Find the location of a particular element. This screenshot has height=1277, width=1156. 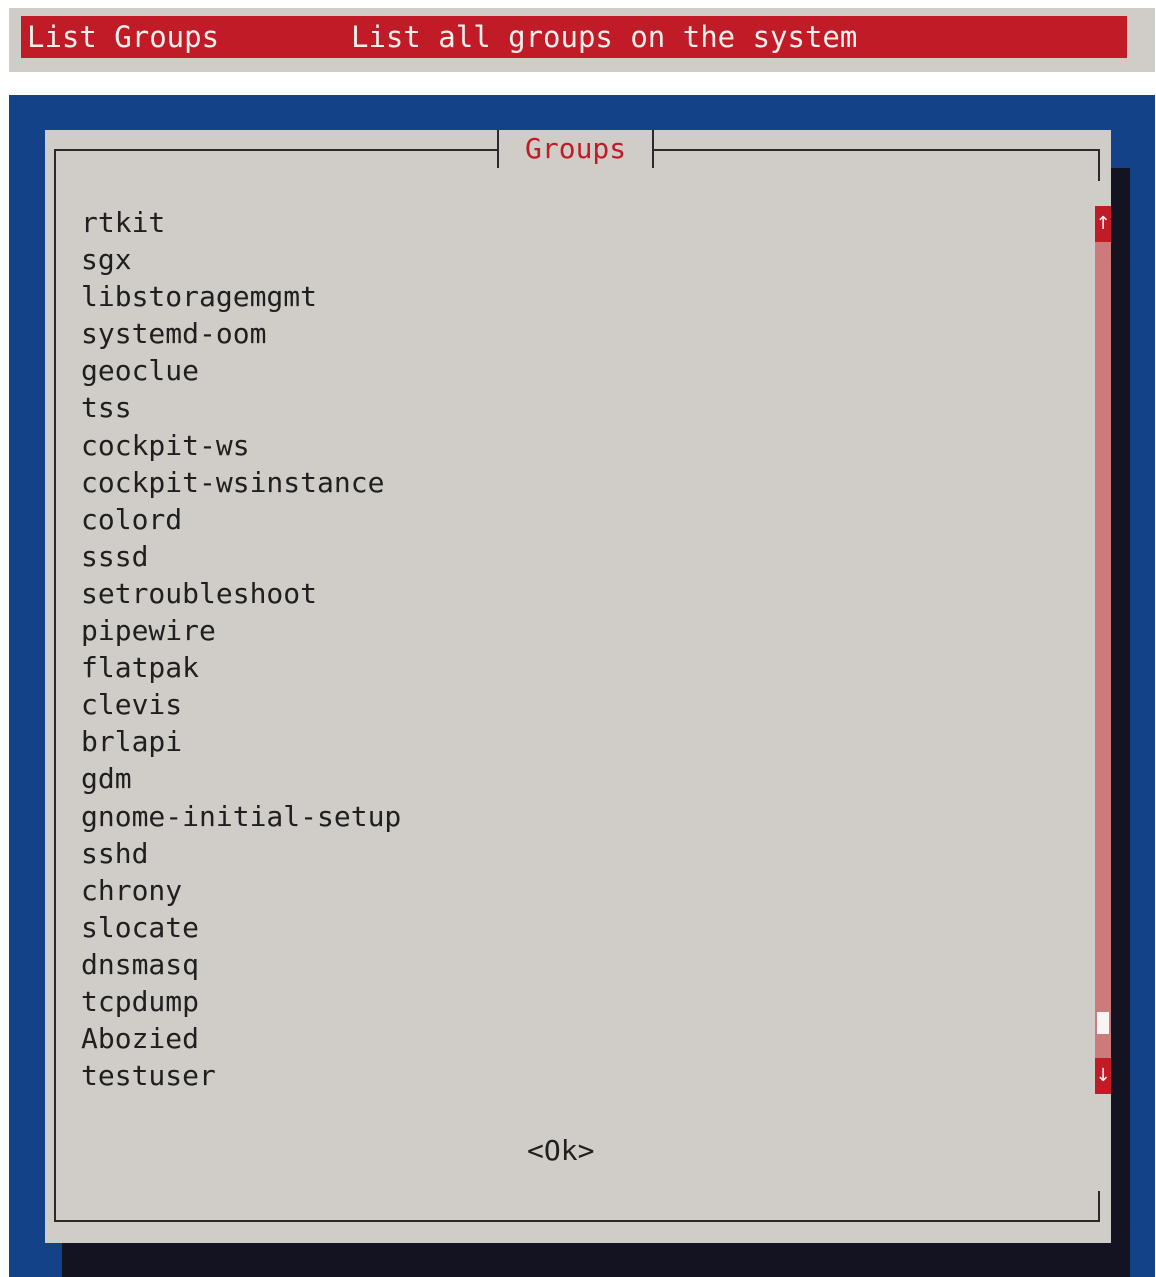

ok-button: <Ok> is located at coordinates (560, 1151).